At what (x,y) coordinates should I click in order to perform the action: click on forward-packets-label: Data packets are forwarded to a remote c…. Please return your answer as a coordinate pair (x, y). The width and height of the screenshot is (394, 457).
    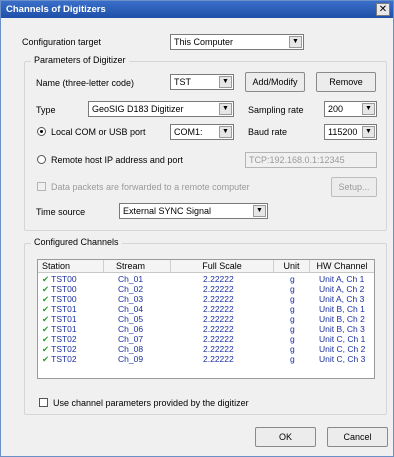
    Looking at the image, I should click on (150, 187).